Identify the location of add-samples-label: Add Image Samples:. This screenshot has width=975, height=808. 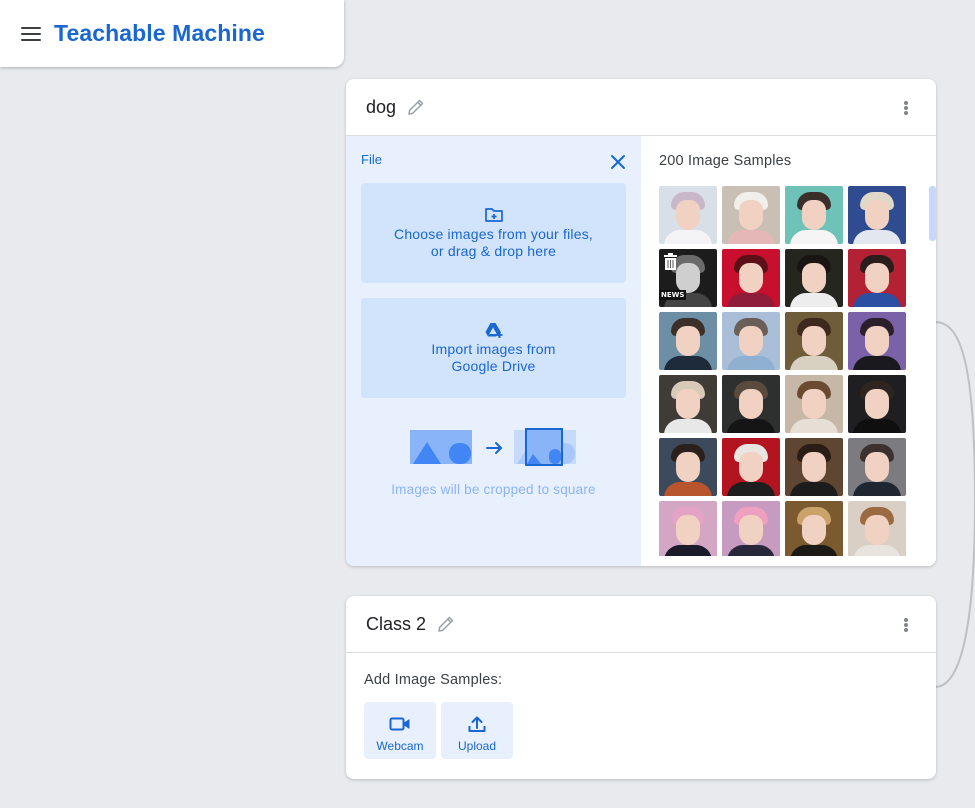
(433, 680).